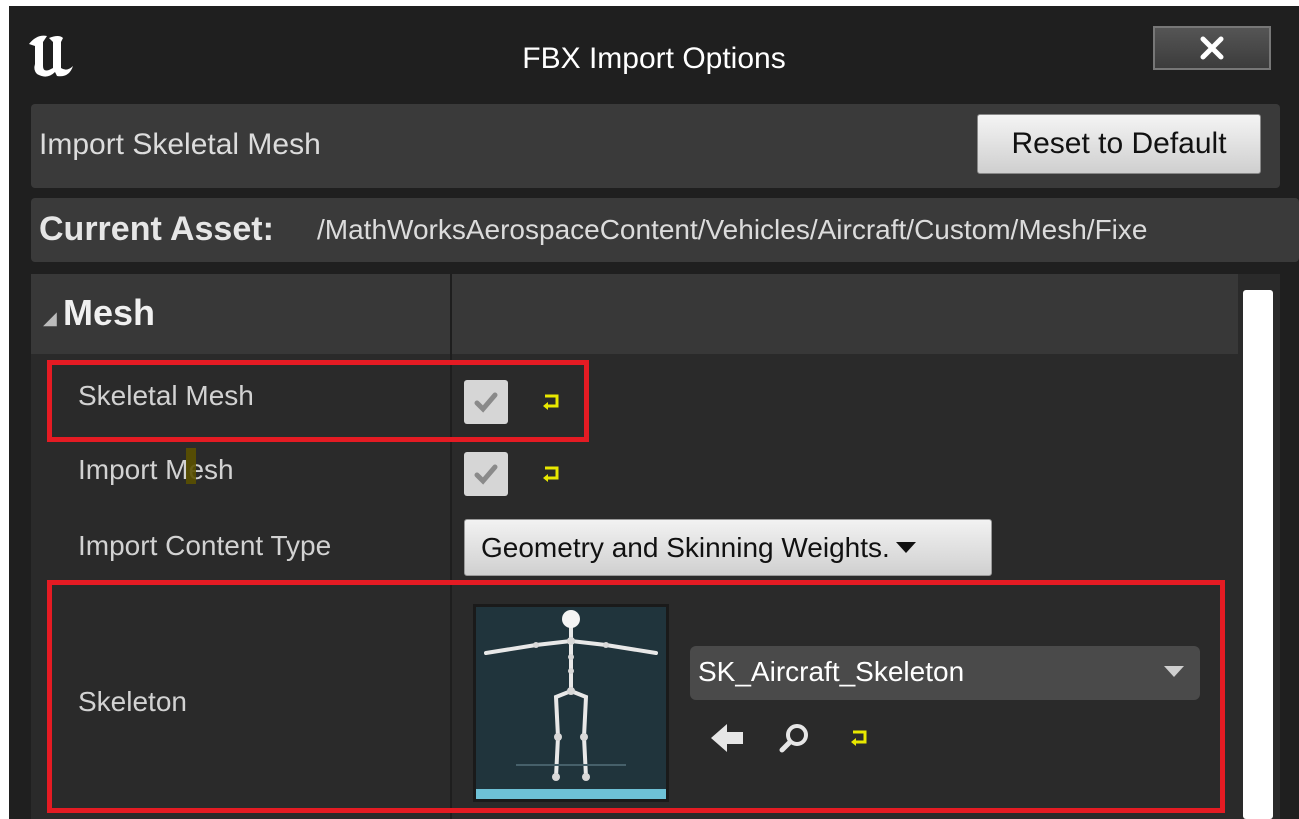 The width and height of the screenshot is (1299, 819). Describe the element at coordinates (156, 469) in the screenshot. I see `import-mesh-label: Import Mesh` at that location.